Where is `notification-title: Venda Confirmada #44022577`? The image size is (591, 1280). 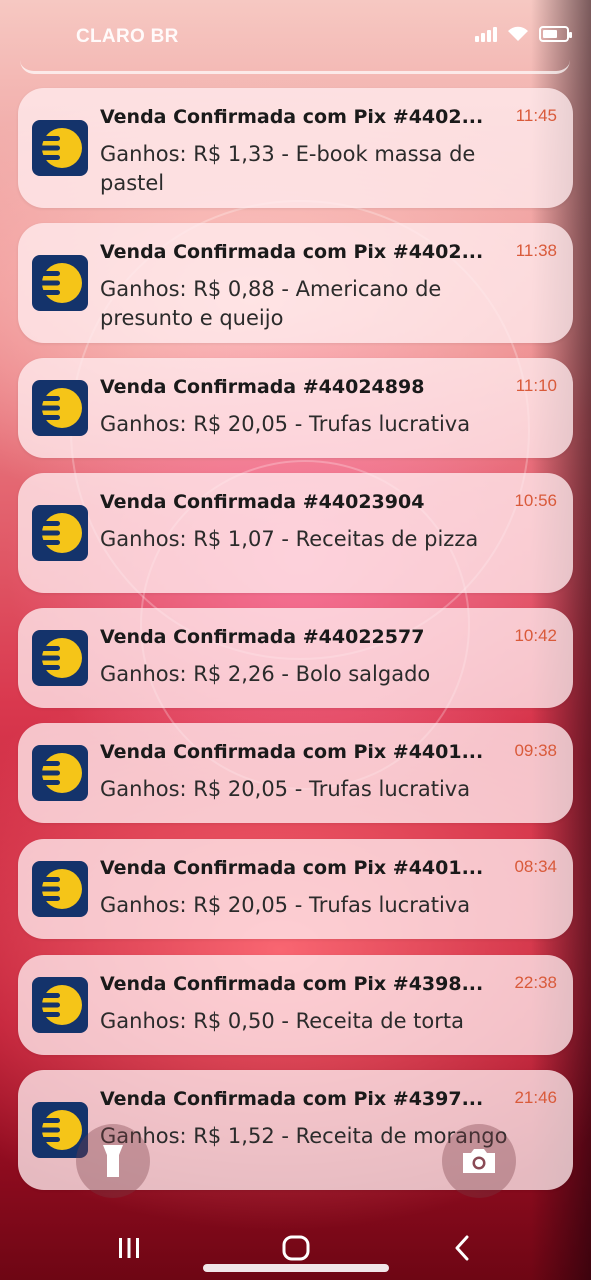
notification-title: Venda Confirmada #44022577 is located at coordinates (262, 637).